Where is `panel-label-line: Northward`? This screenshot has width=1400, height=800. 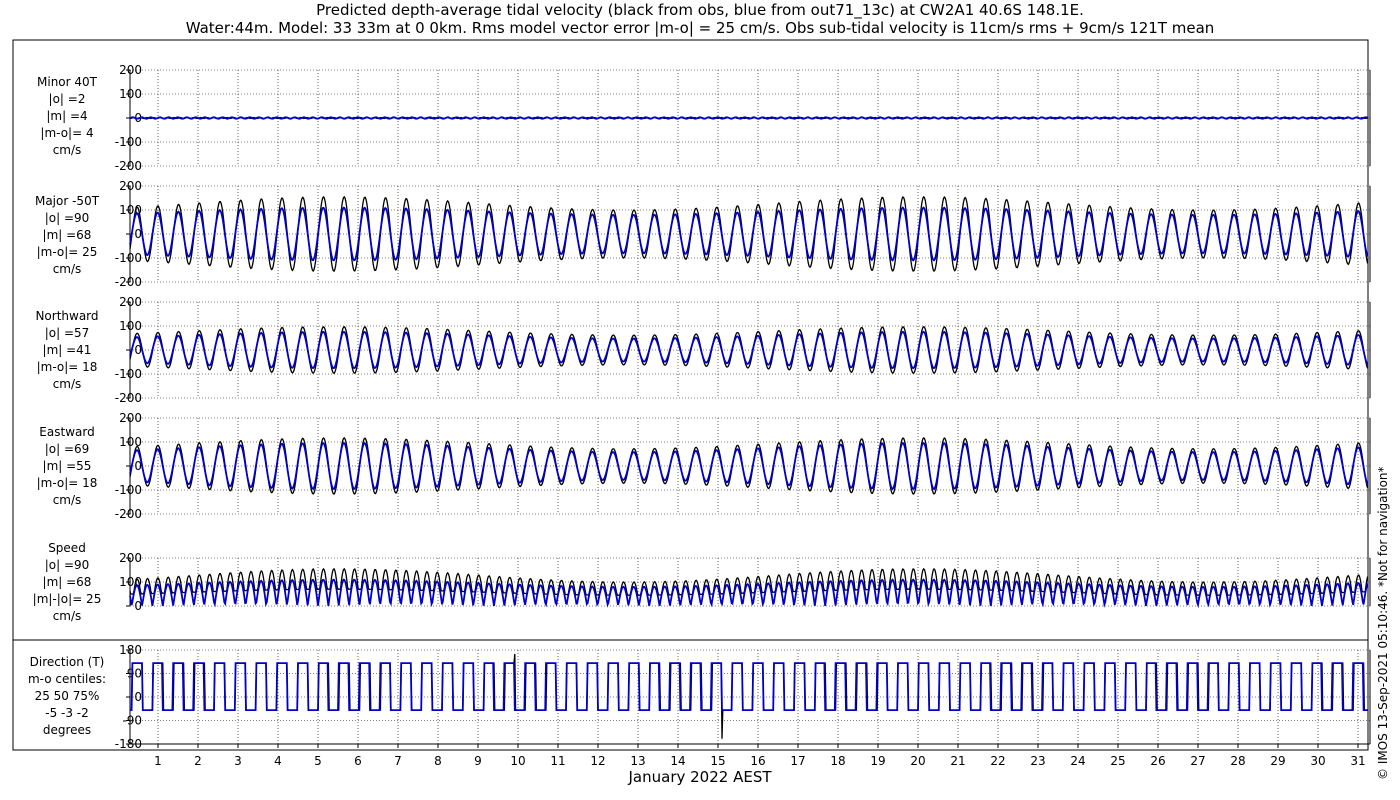
panel-label-line: Northward is located at coordinates (67, 316).